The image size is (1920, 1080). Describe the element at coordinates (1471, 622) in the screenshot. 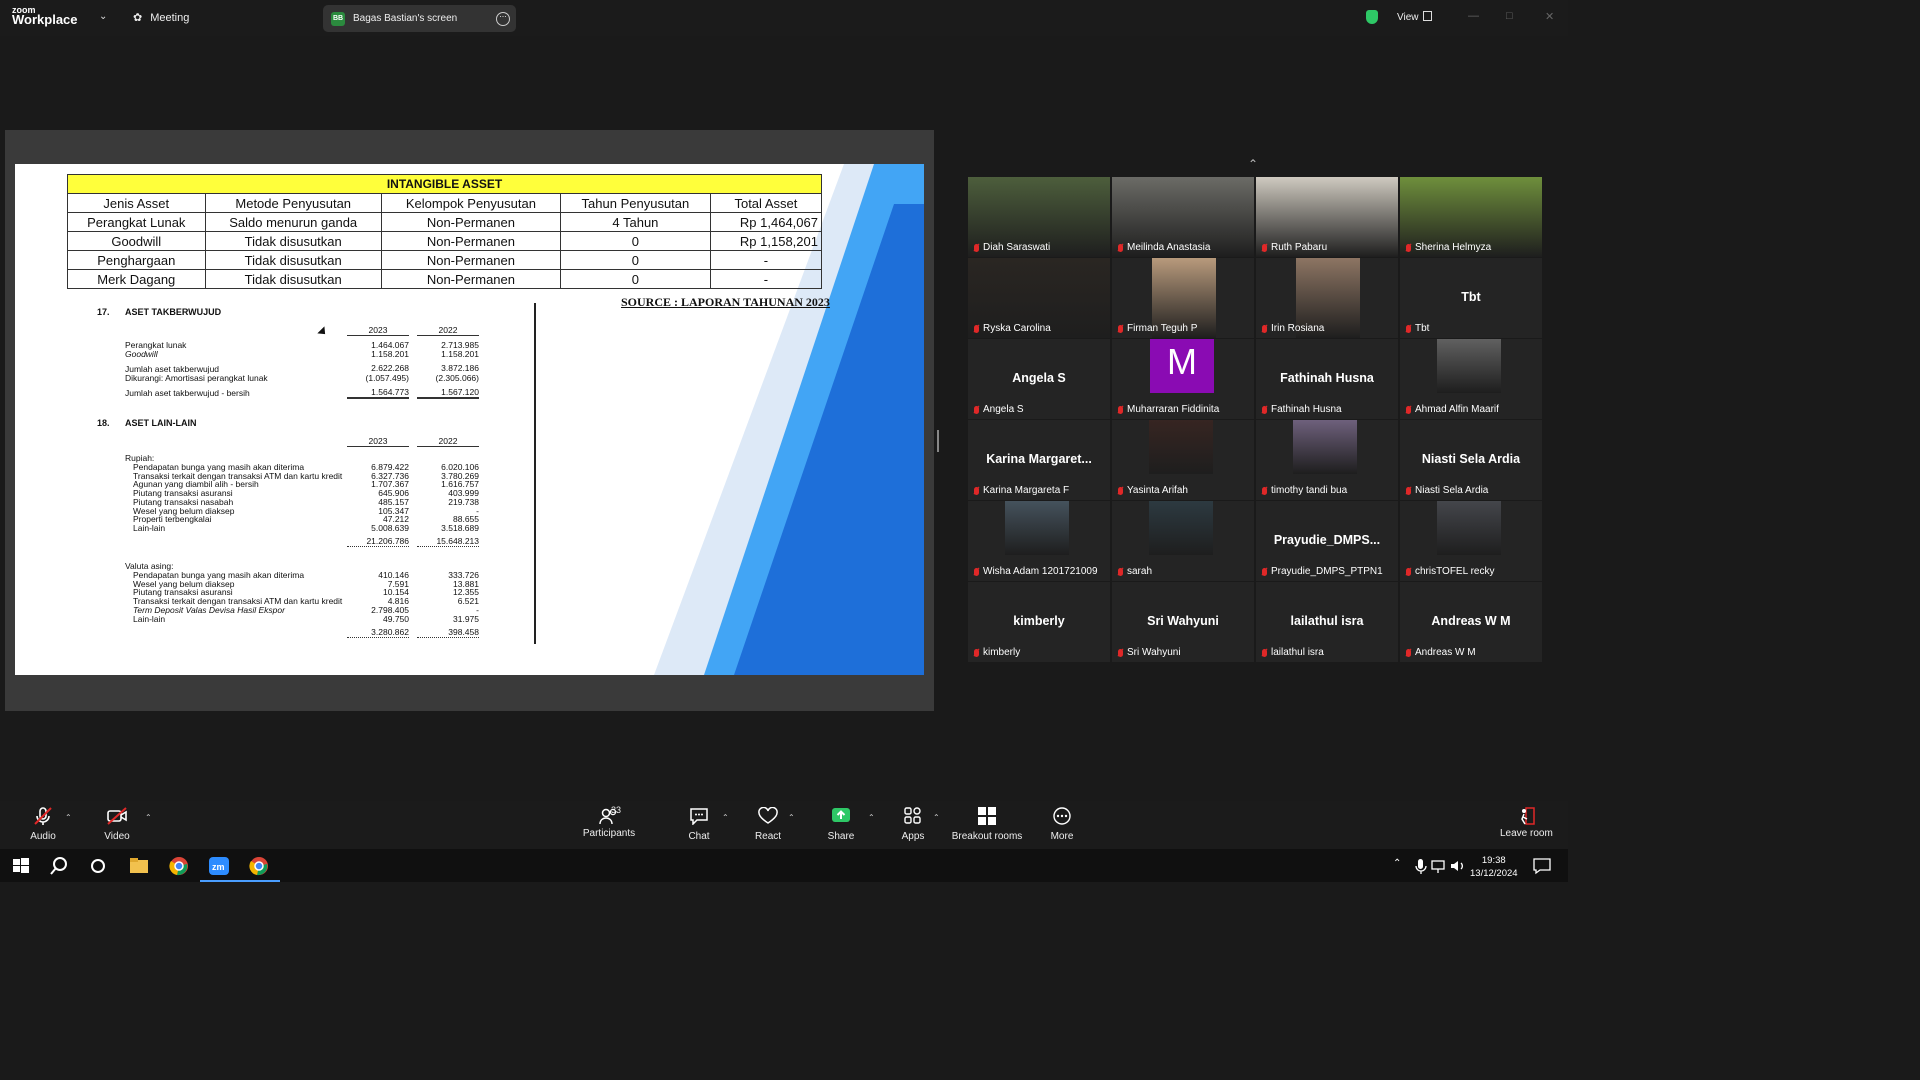

I see `participant-tile: Andreas W M Andreas W M` at that location.